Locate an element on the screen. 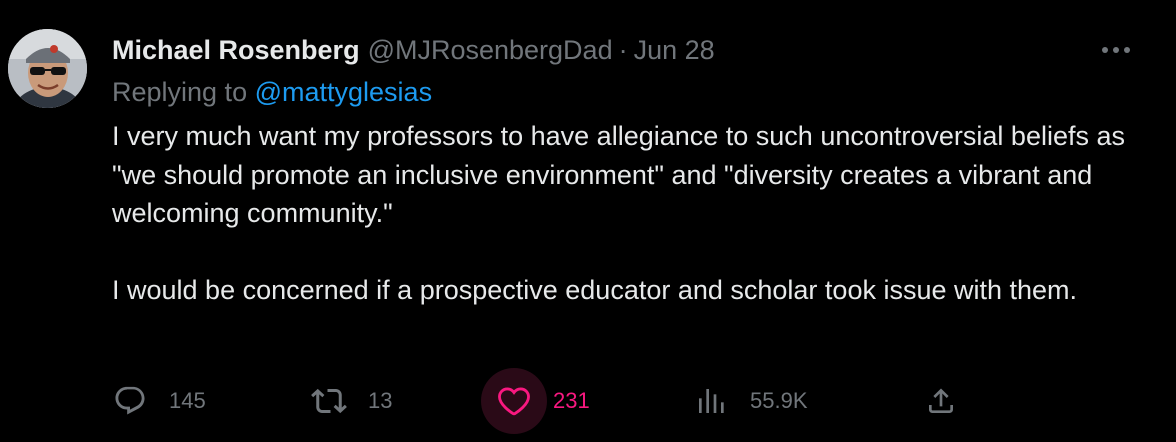 The image size is (1176, 442). views-bar-chart-icon is located at coordinates (711, 401).